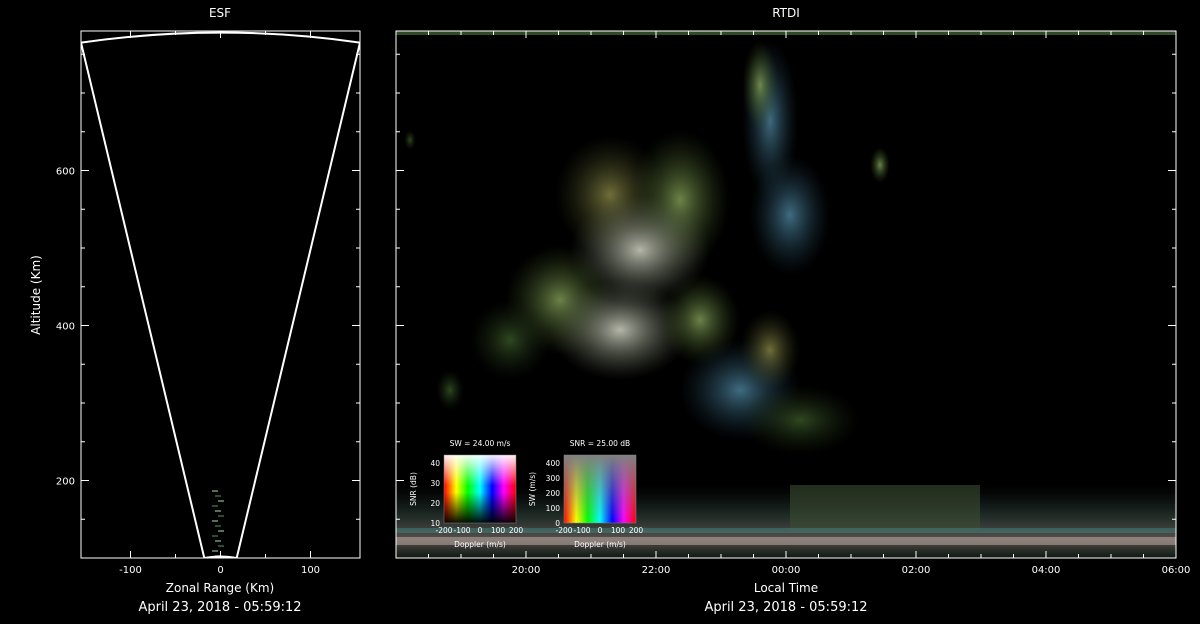 This screenshot has width=1200, height=624. What do you see at coordinates (1046, 570) in the screenshot?
I see `rtdi-xtick-label: 04:00` at bounding box center [1046, 570].